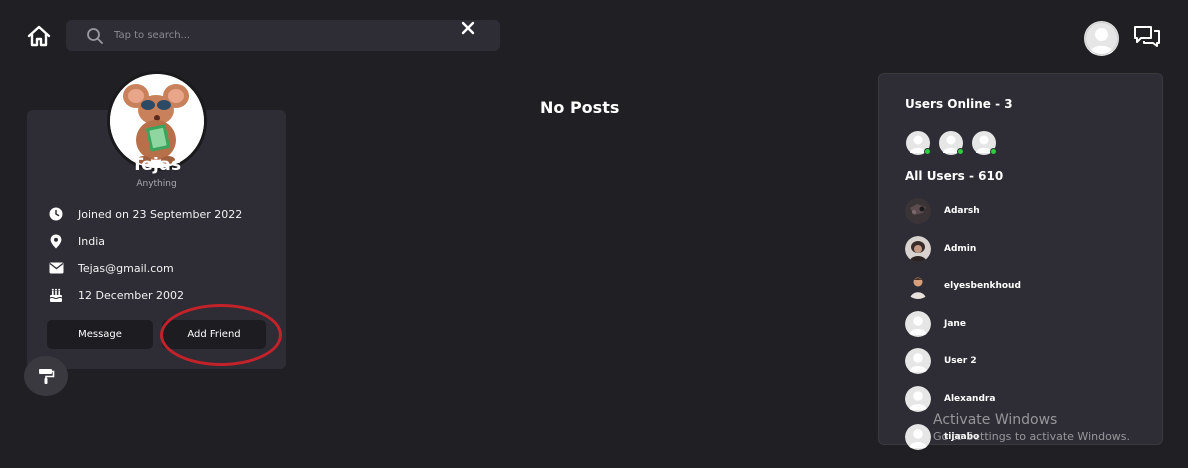 Image resolution: width=1188 pixels, height=468 pixels. I want to click on search-bar, so click(283, 35).